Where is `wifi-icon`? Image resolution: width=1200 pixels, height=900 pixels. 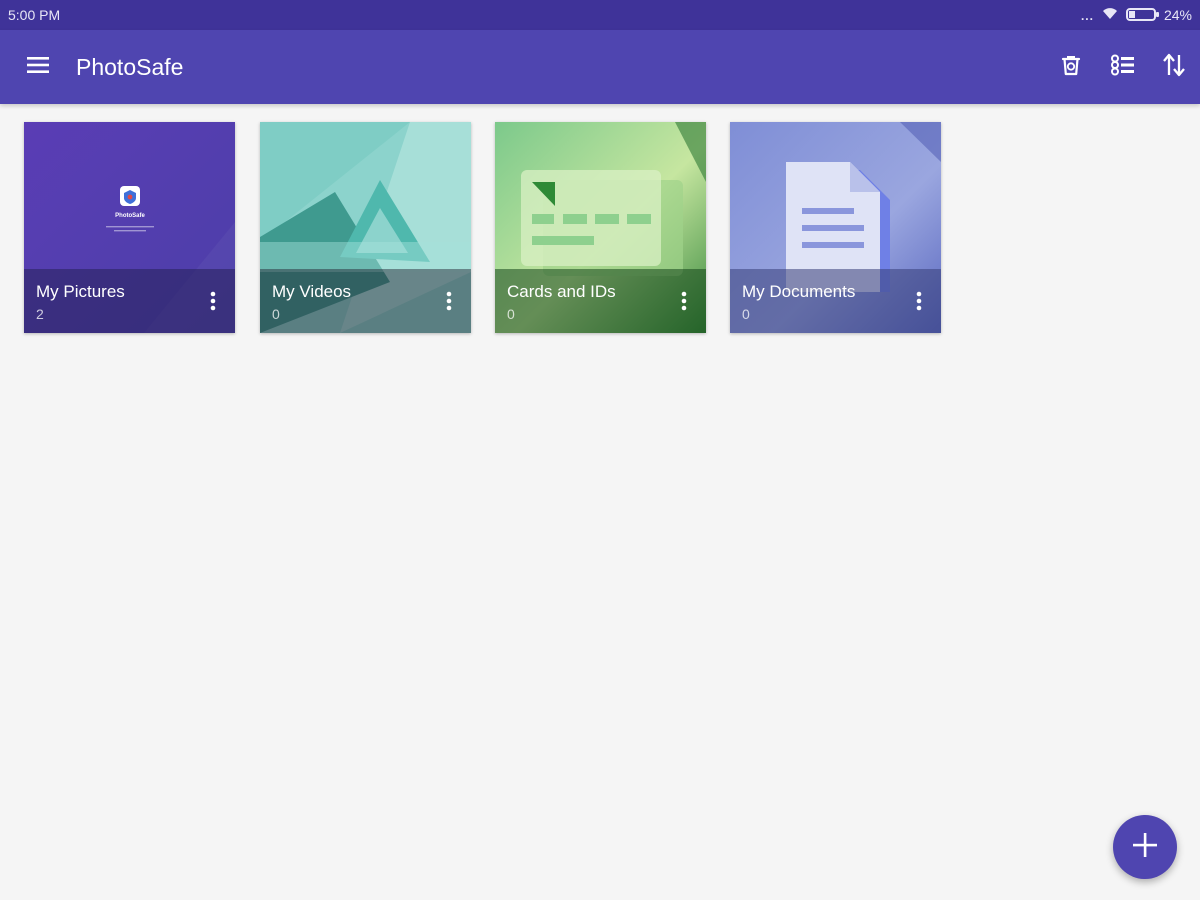
wifi-icon is located at coordinates (1110, 14).